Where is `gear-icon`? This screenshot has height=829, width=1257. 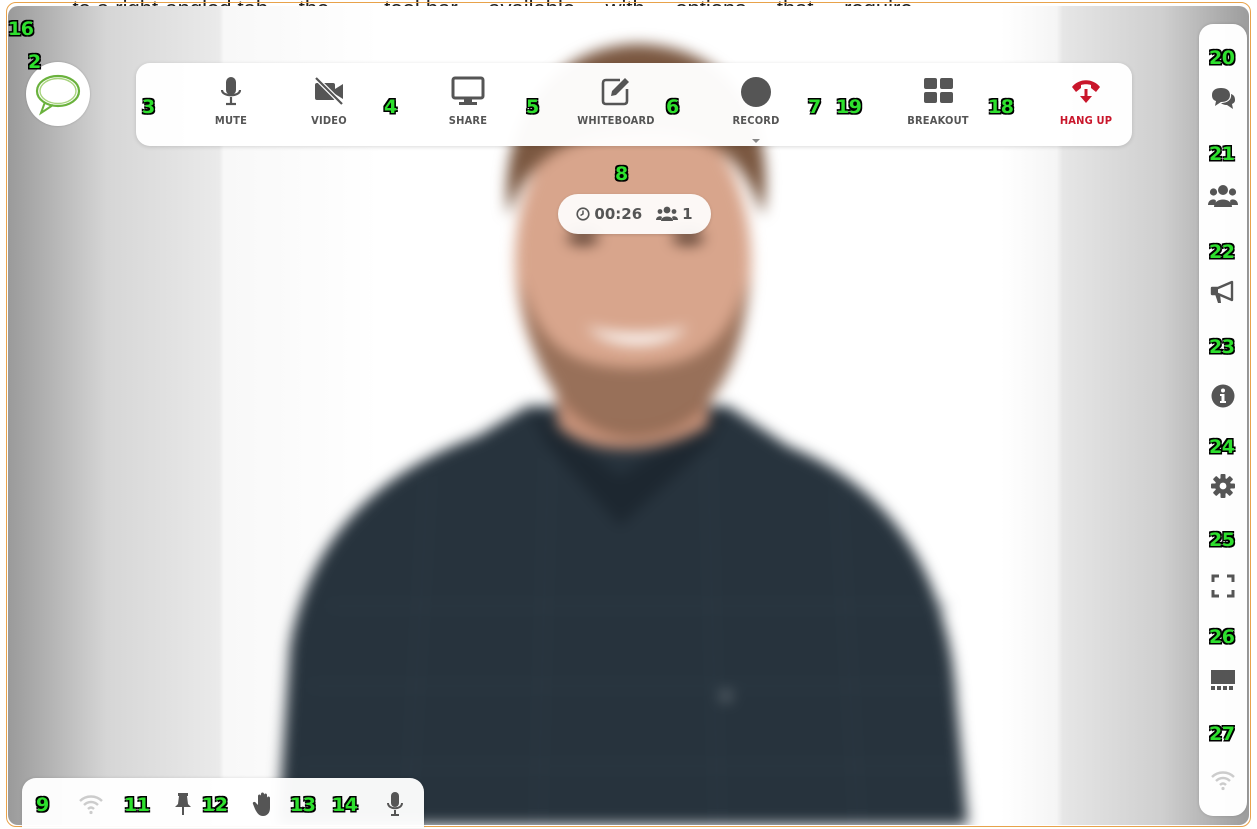
gear-icon is located at coordinates (1223, 486).